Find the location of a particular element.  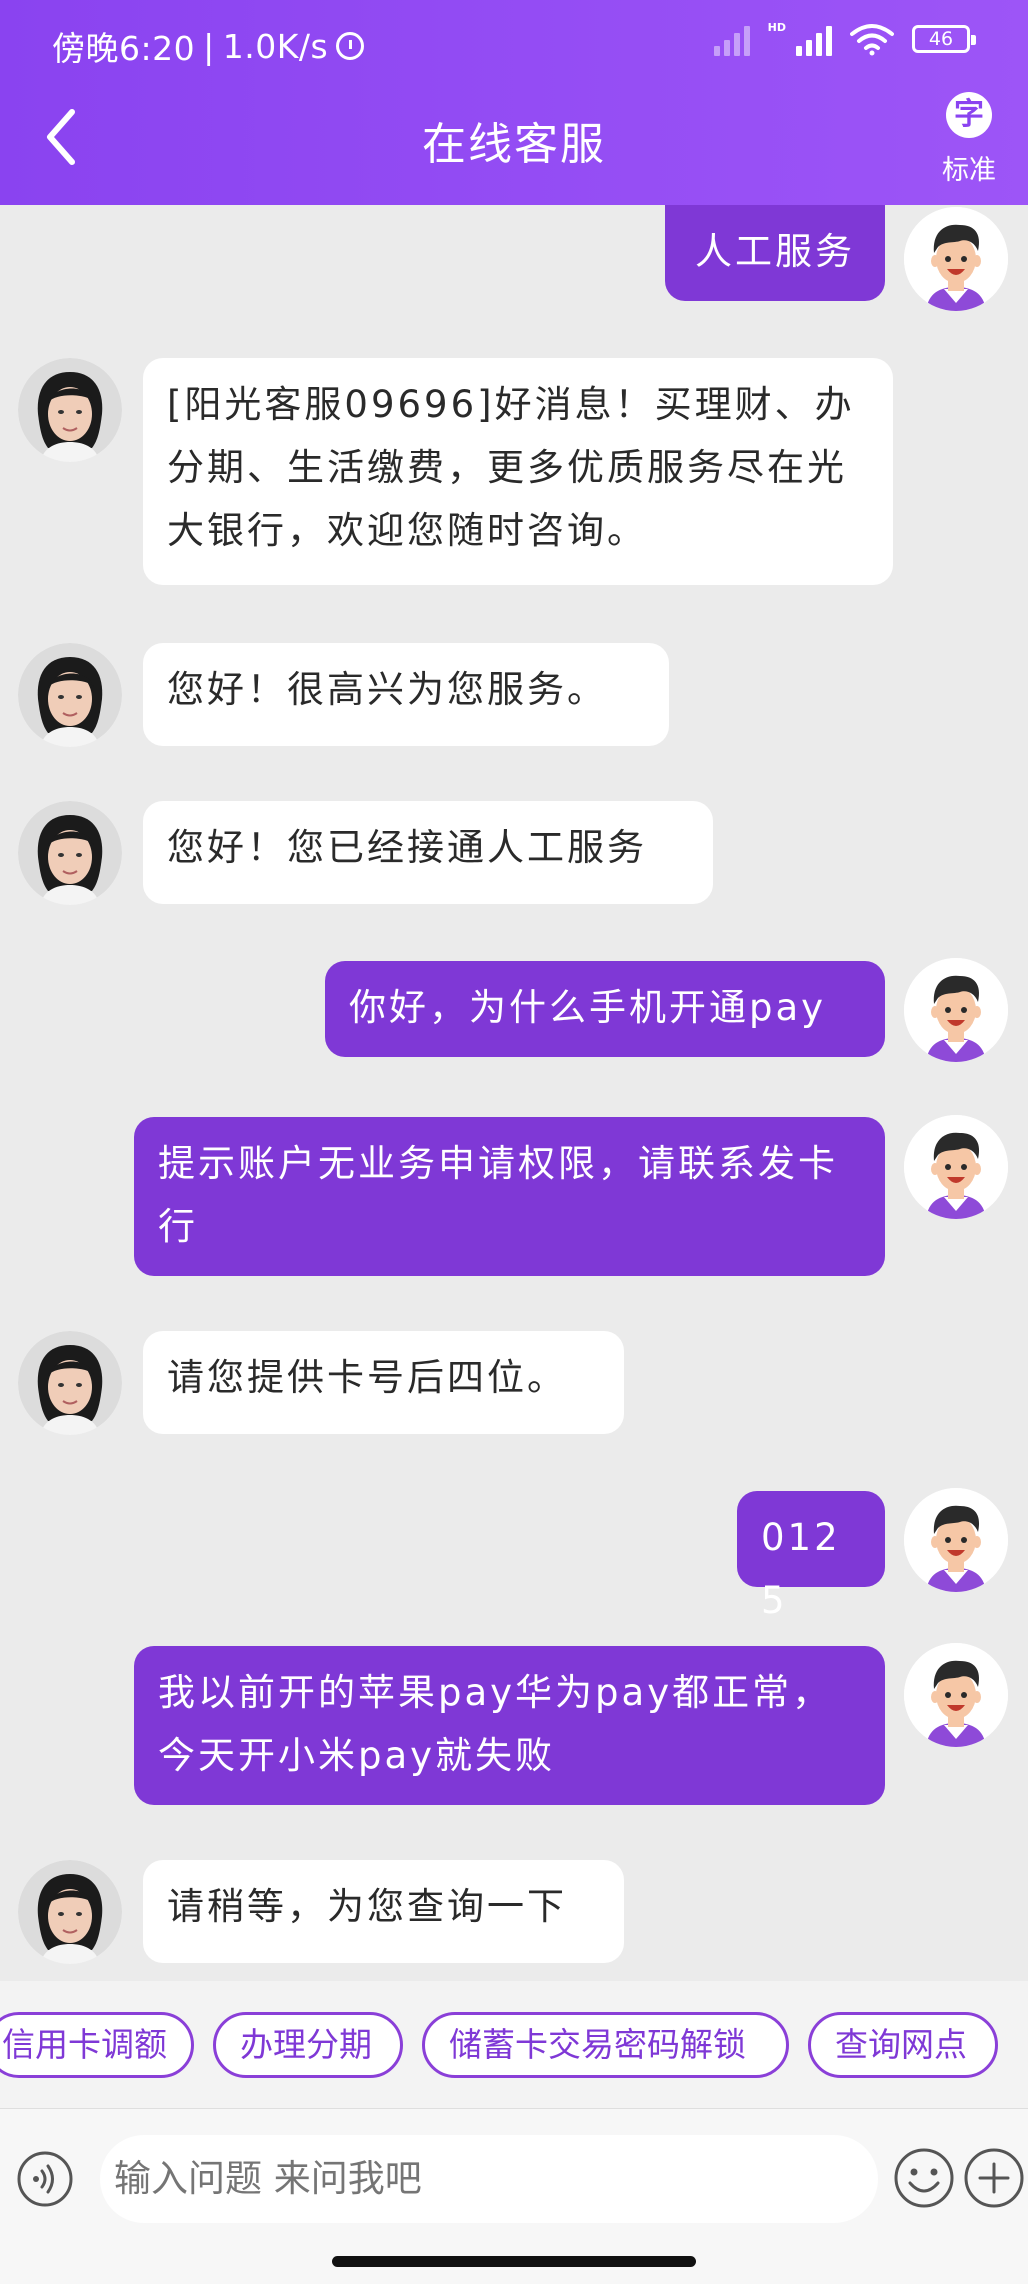

quick-reply-installment: 办理分期 is located at coordinates (308, 2045).